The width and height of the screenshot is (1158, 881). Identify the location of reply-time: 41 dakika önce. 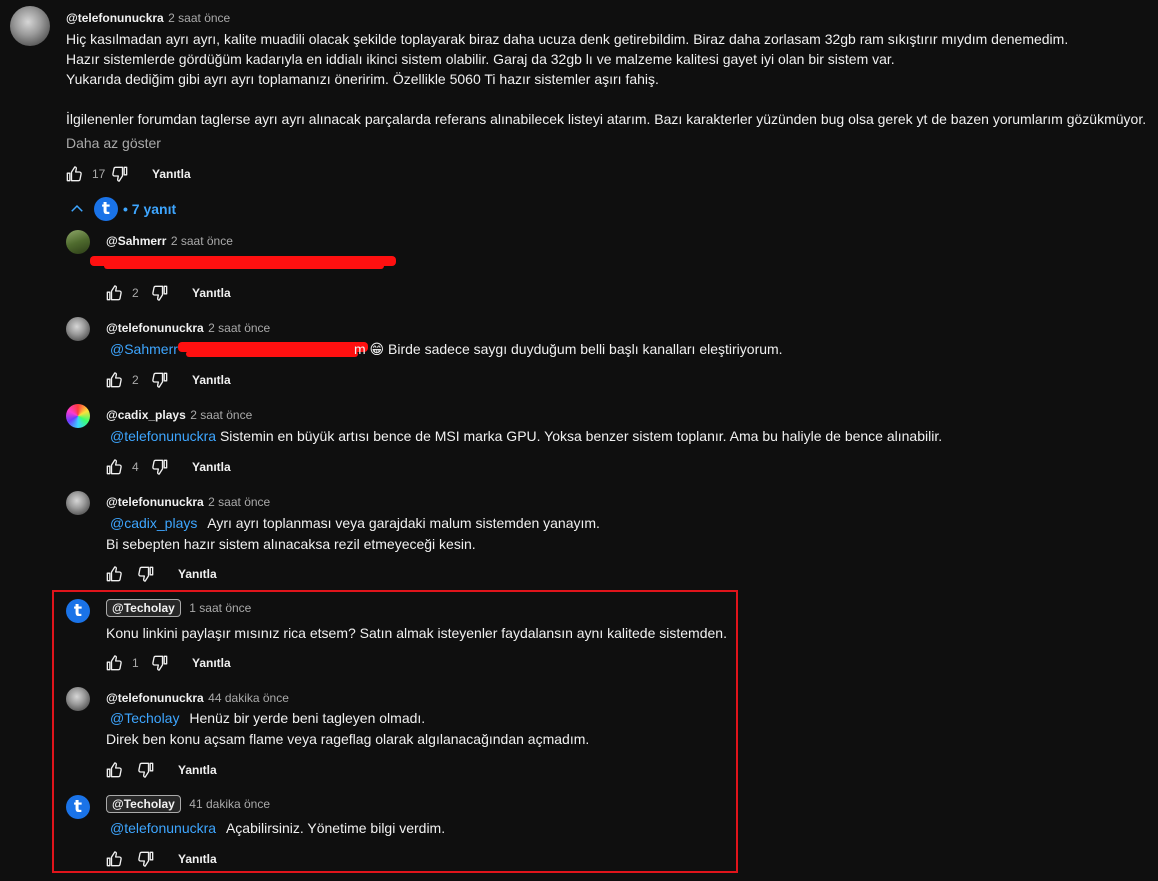
(229, 804).